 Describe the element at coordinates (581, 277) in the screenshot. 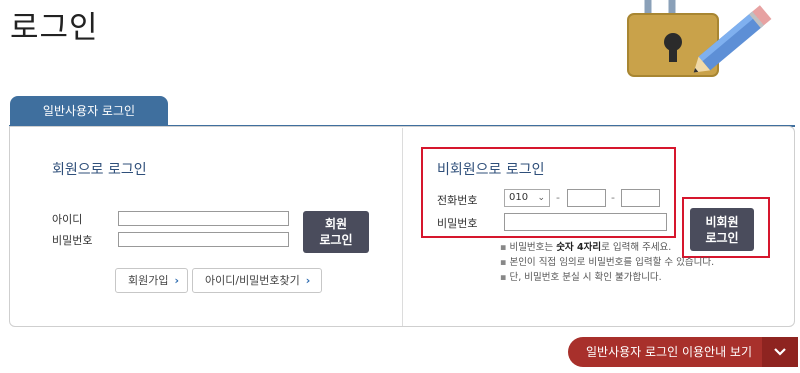

I see `note-line: ▪ 단, 비밀번호 분실 시 확인 불가합니다.` at that location.